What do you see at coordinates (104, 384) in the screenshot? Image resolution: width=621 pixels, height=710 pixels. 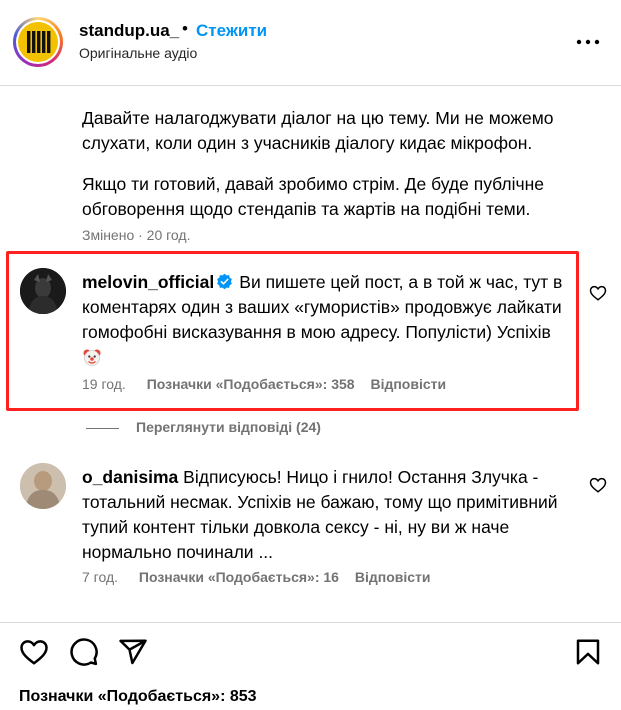 I see `comment-time: 19 год.` at bounding box center [104, 384].